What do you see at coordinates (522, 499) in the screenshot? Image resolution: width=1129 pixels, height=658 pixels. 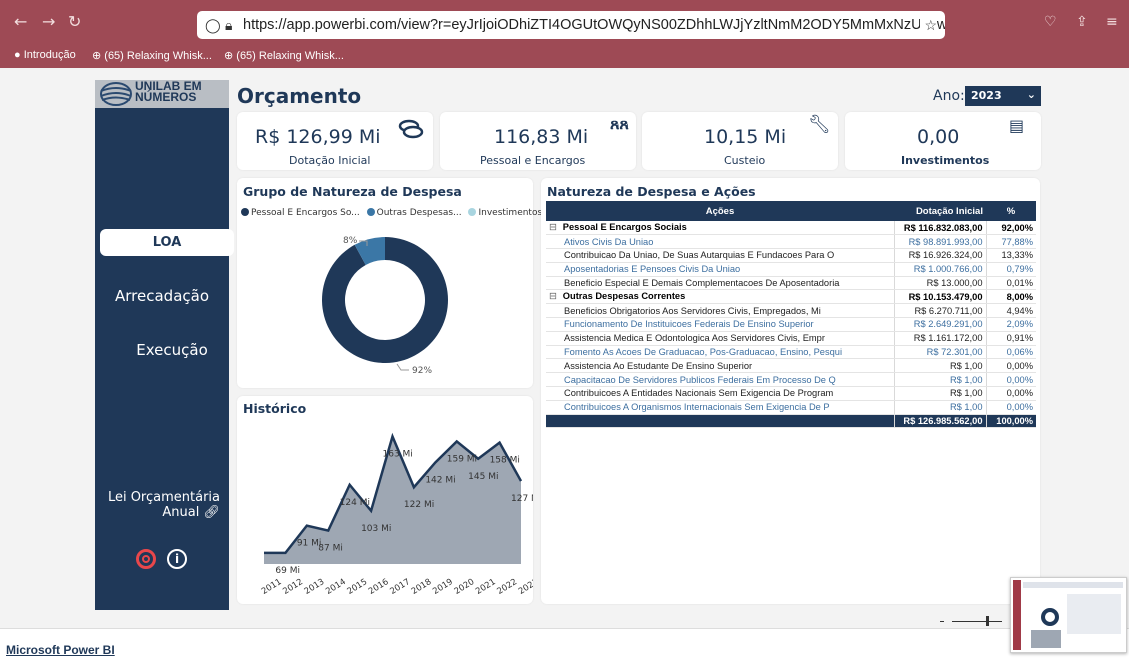 I see `data-label: 127 Mi` at bounding box center [522, 499].